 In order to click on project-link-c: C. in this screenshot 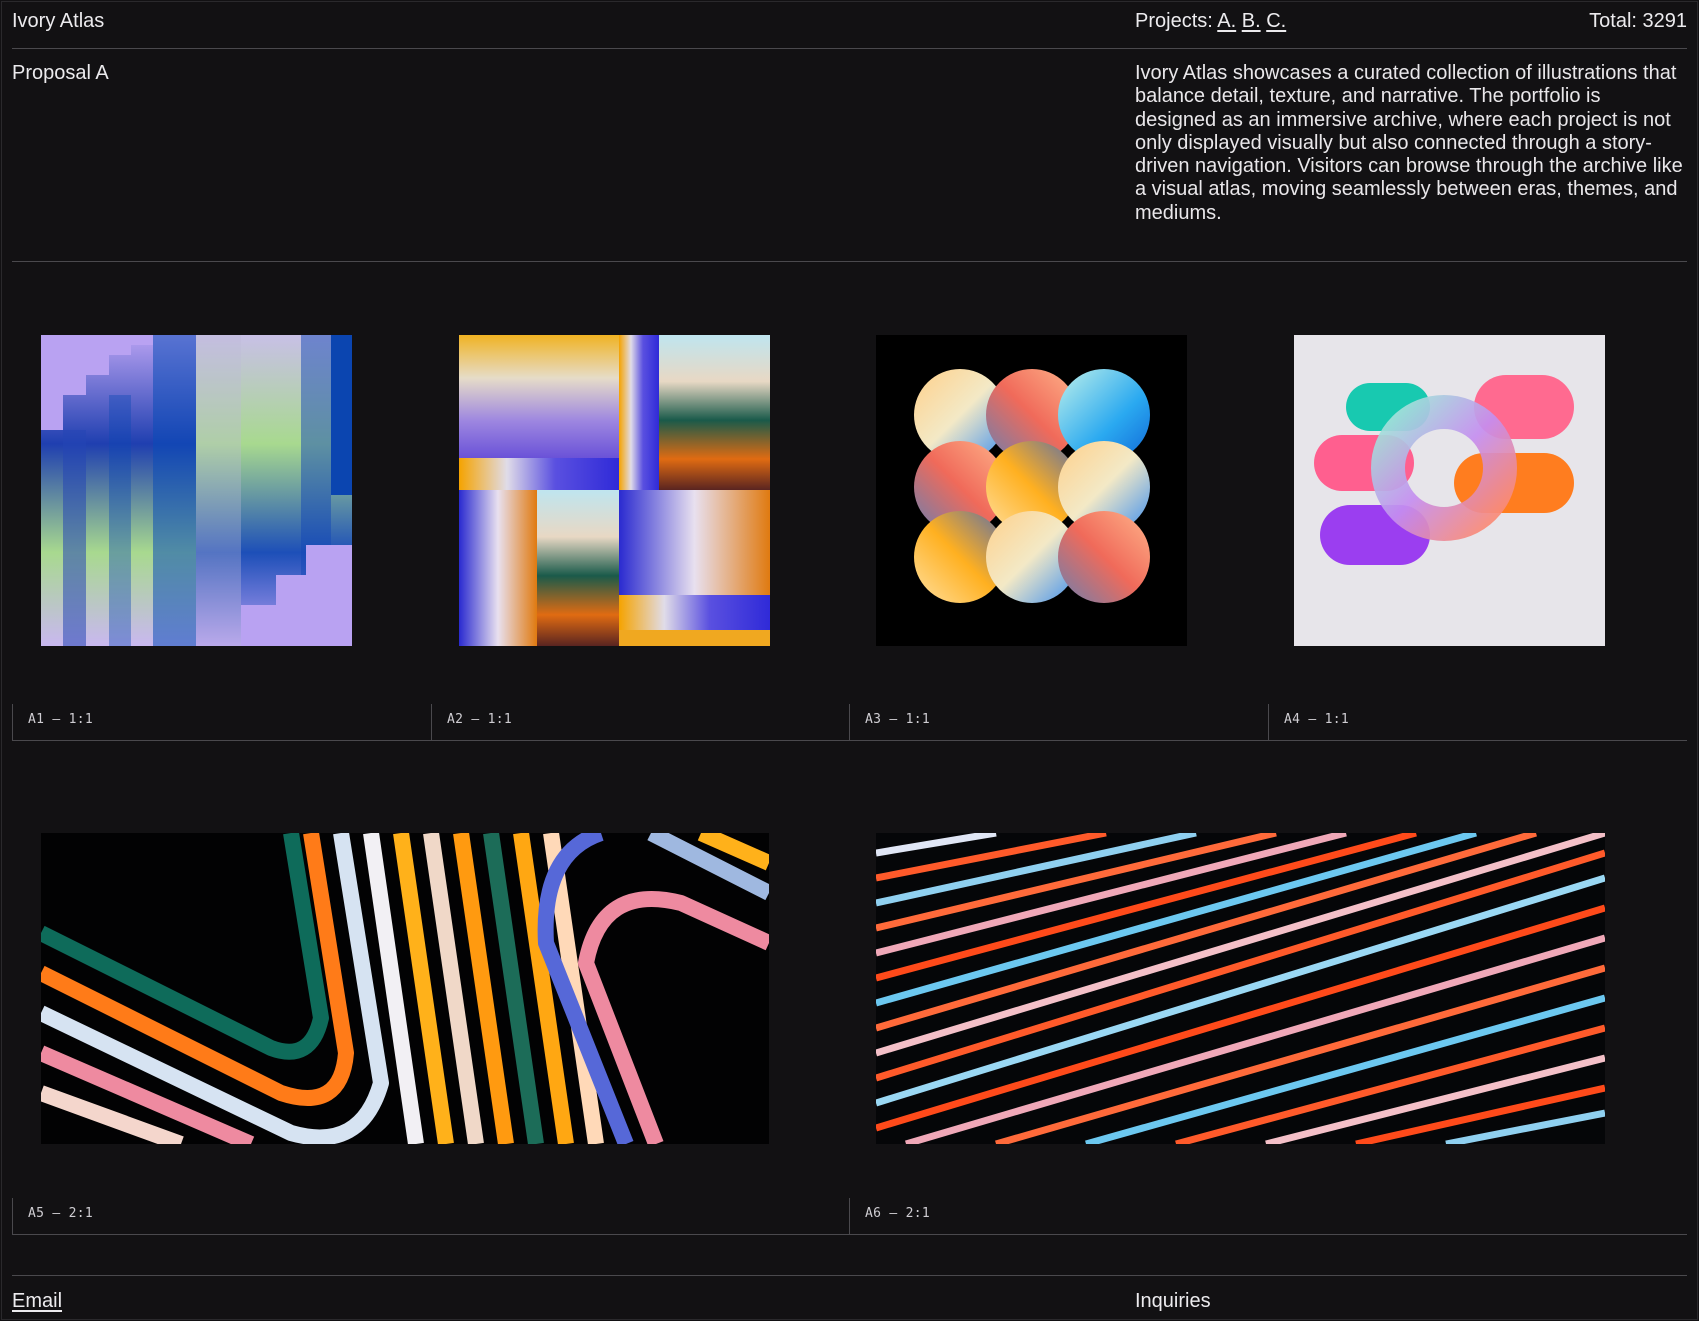, I will do `click(1276, 21)`.